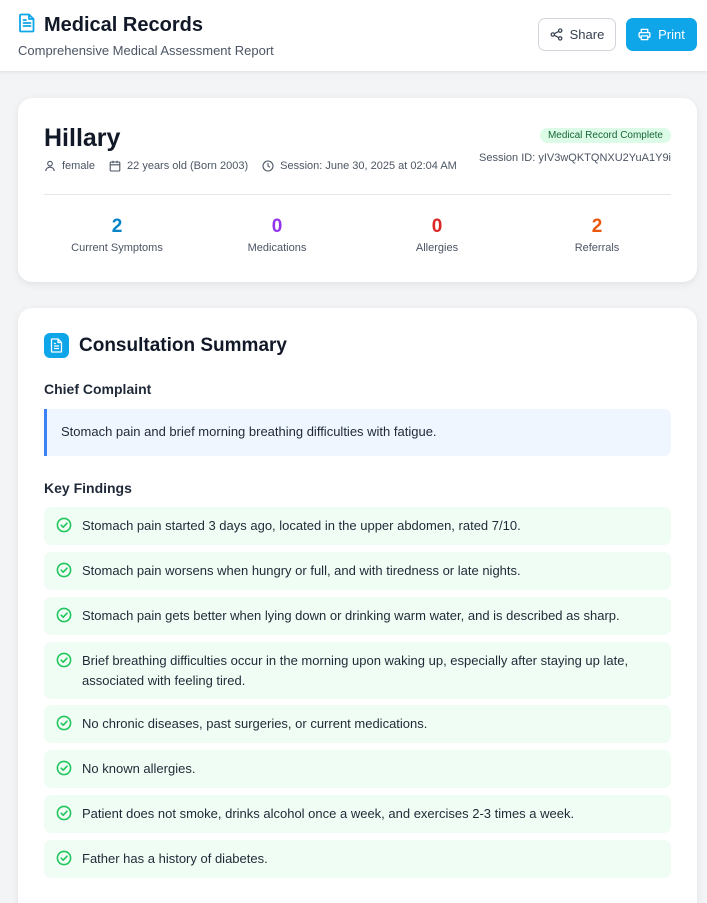 Image resolution: width=707 pixels, height=903 pixels. I want to click on app-title-row: Medical Records, so click(110, 25).